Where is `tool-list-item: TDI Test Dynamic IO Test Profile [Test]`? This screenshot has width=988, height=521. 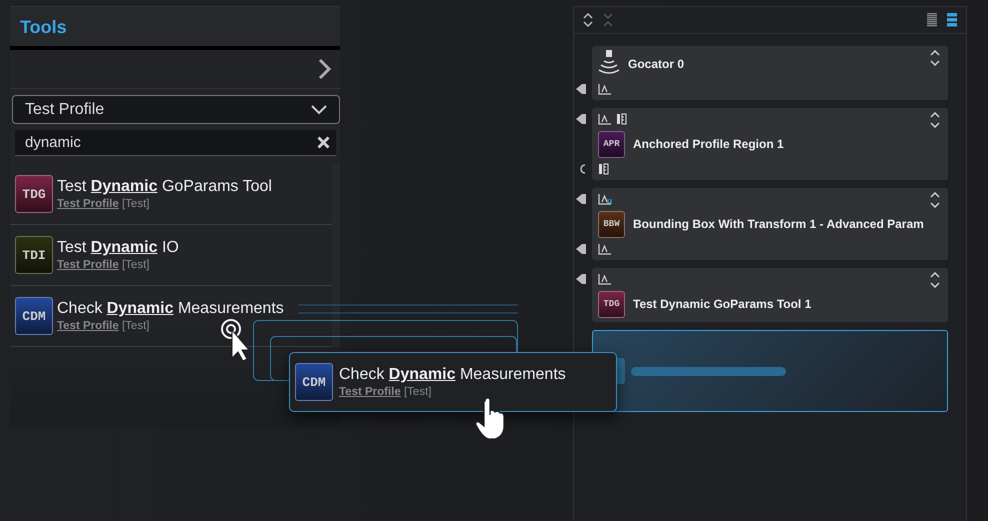 tool-list-item: TDI Test Dynamic IO Test Profile [Test] is located at coordinates (171, 255).